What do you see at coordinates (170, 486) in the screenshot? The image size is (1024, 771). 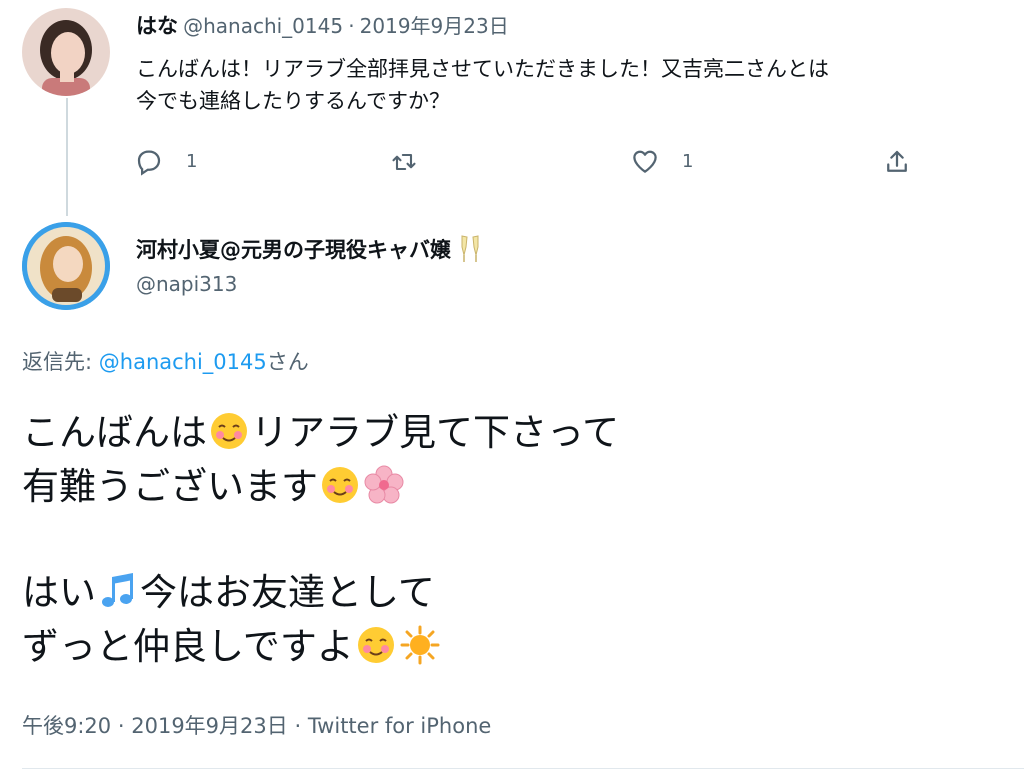 I see `tweet-line-text: 有難うございます` at bounding box center [170, 486].